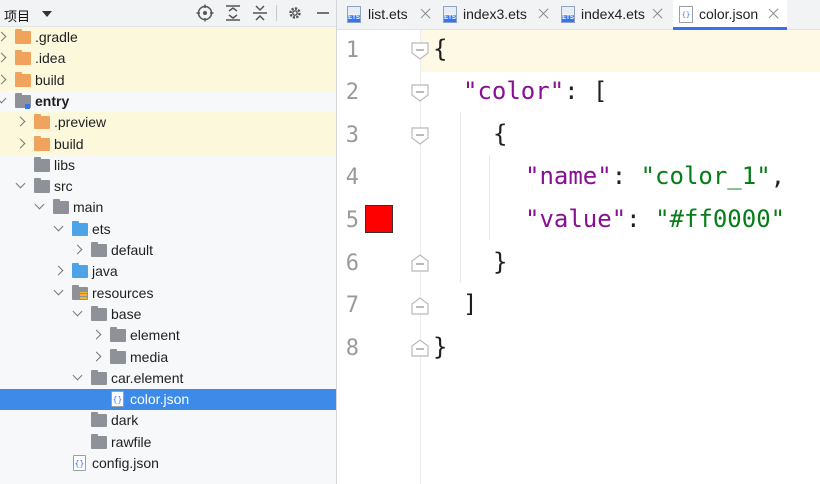 This screenshot has height=484, width=820. What do you see at coordinates (168, 442) in the screenshot?
I see `tree-item-rawfile: rawfile` at bounding box center [168, 442].